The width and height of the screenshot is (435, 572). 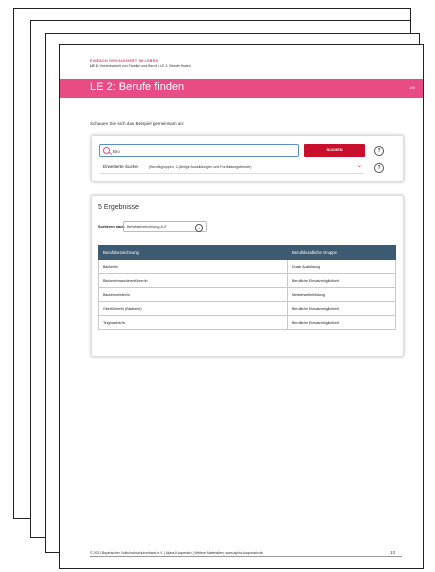 What do you see at coordinates (341, 294) in the screenshot?
I see `job-group-cell: Meisterweiterbildung` at bounding box center [341, 294].